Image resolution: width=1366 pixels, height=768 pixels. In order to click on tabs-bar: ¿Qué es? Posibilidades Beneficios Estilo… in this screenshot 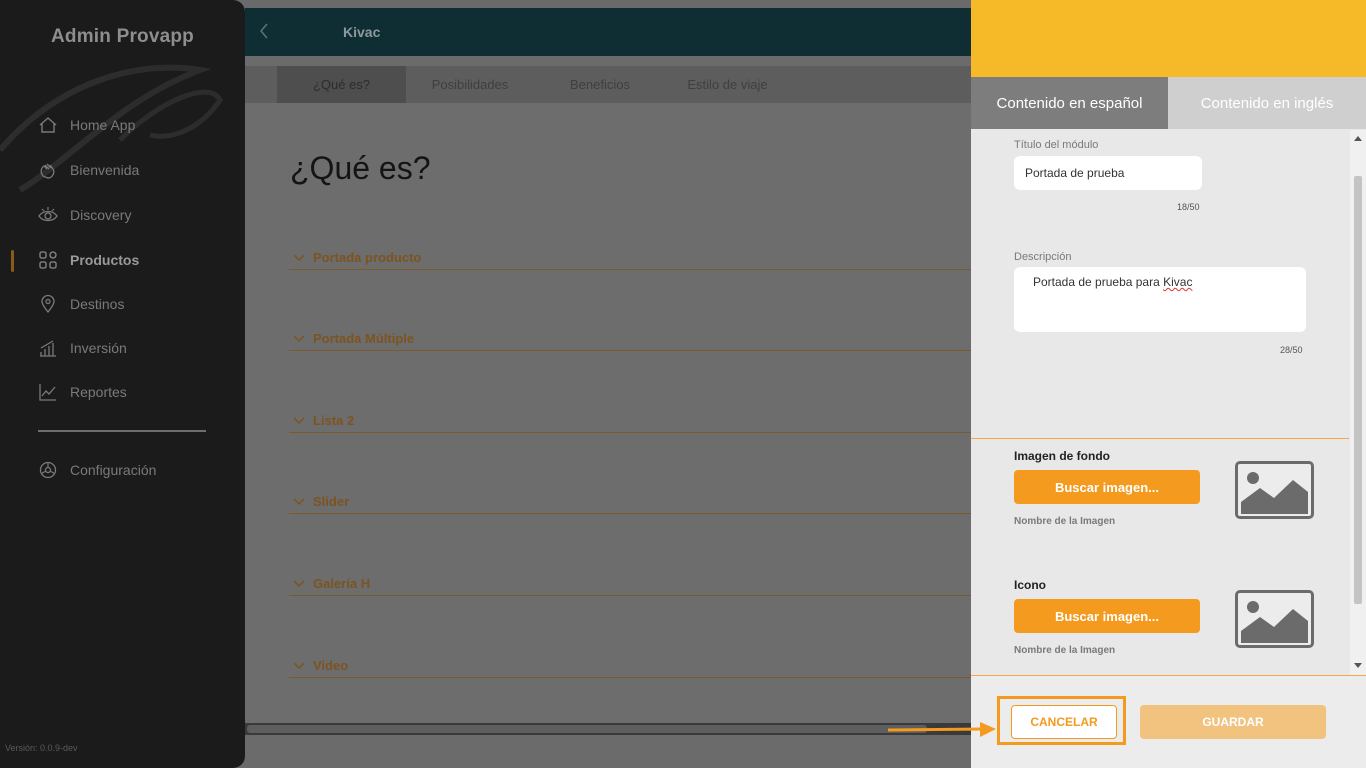, I will do `click(608, 84)`.